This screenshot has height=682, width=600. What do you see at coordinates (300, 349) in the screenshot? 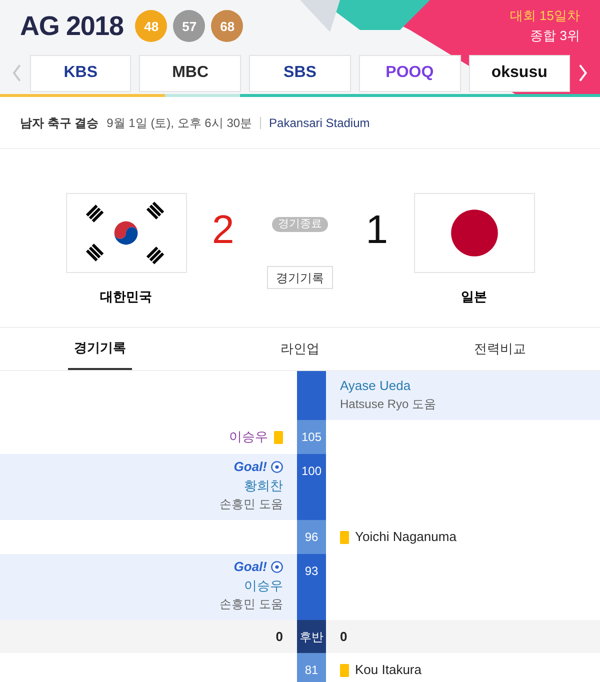
I see `tab: 라인업` at bounding box center [300, 349].